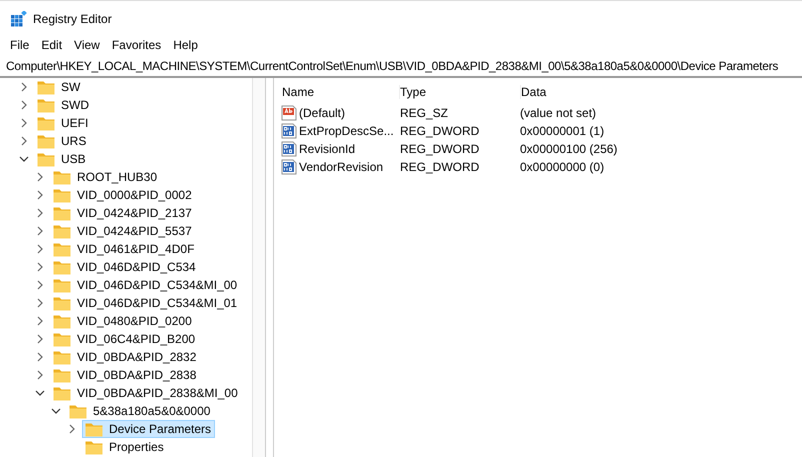 The width and height of the screenshot is (802, 457). What do you see at coordinates (20, 45) in the screenshot?
I see `menu-item: File` at bounding box center [20, 45].